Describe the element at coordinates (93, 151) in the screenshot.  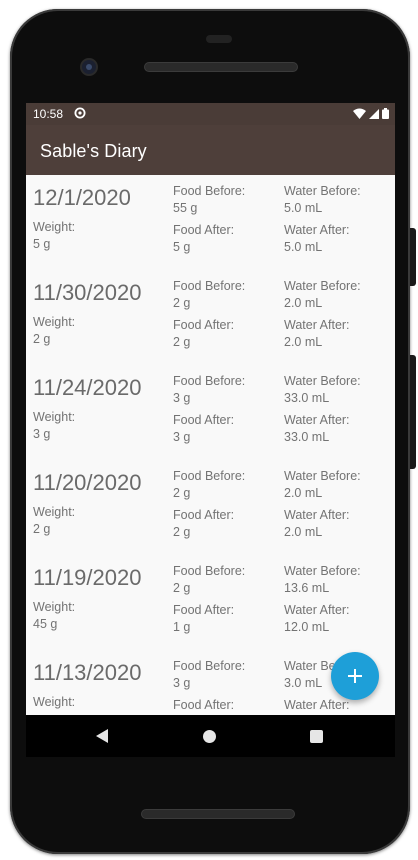
I see `app-title: Sable's Diary` at that location.